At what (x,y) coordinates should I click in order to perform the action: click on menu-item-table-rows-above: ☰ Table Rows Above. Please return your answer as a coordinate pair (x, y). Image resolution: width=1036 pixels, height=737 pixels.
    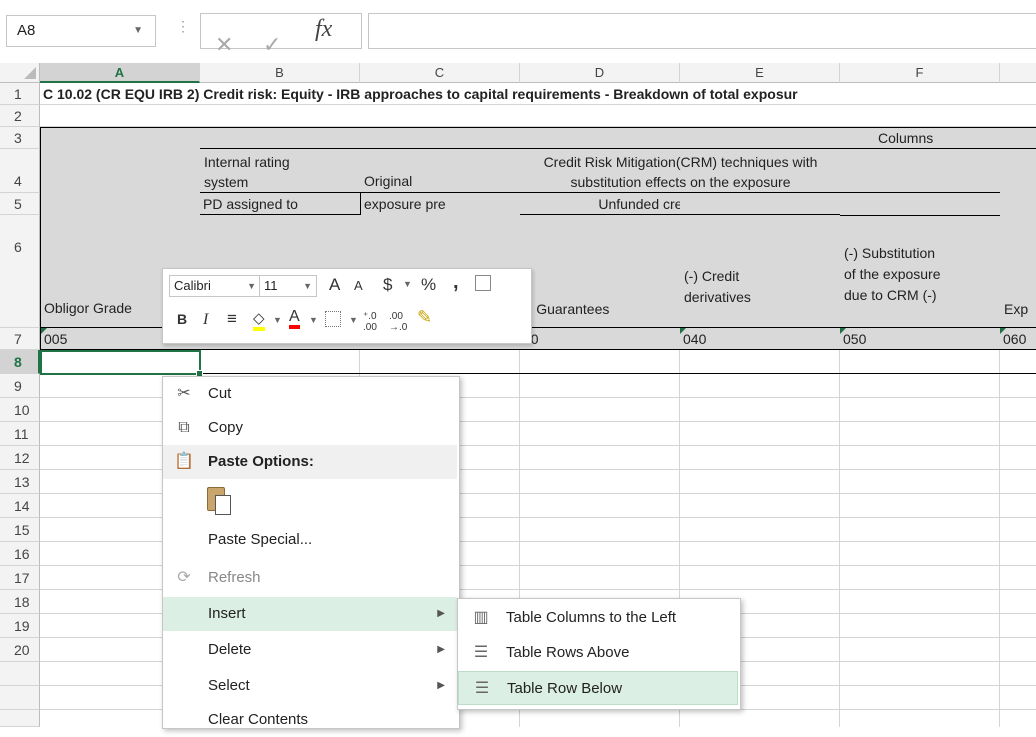
    Looking at the image, I should click on (598, 653).